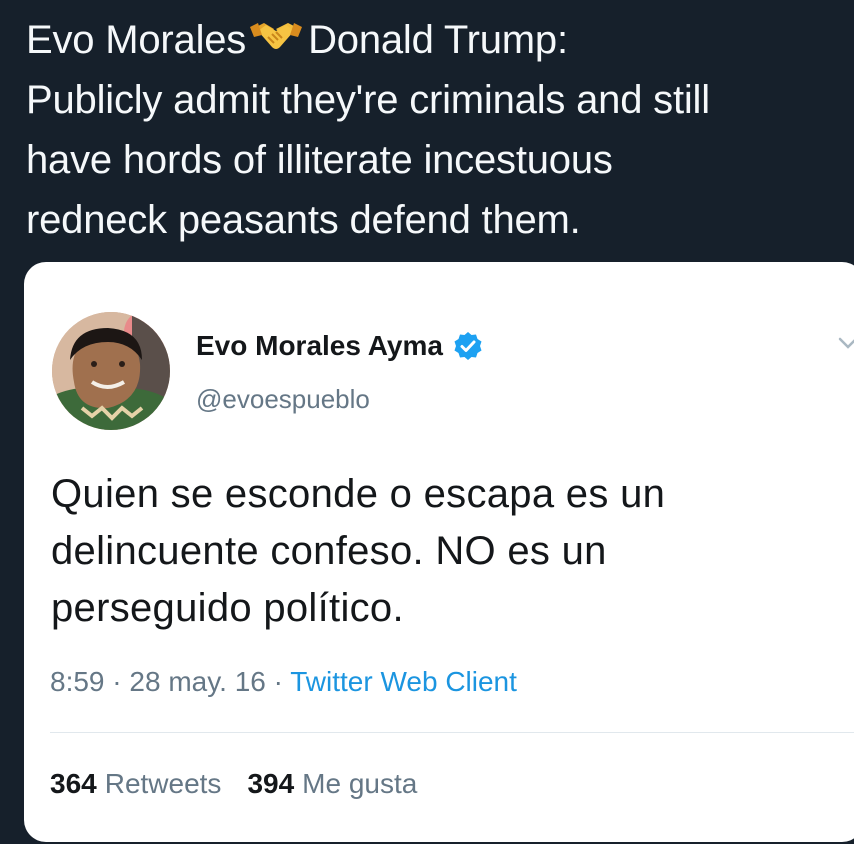 The height and width of the screenshot is (844, 854). I want to click on author-name: Evo Morales Ayma, so click(319, 346).